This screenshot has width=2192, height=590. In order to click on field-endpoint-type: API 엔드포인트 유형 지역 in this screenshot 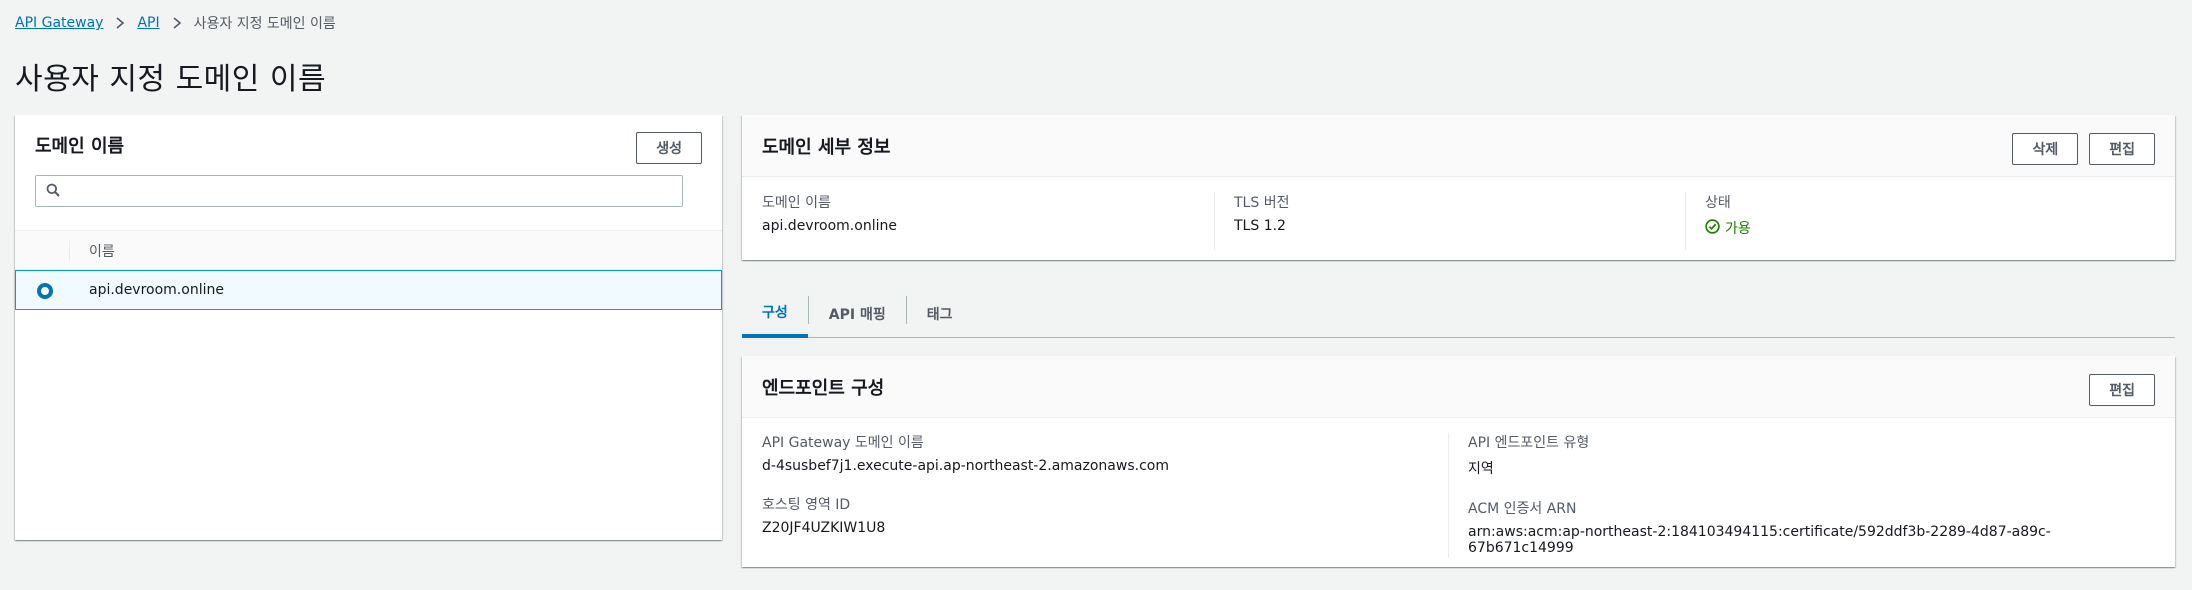, I will do `click(1811, 455)`.